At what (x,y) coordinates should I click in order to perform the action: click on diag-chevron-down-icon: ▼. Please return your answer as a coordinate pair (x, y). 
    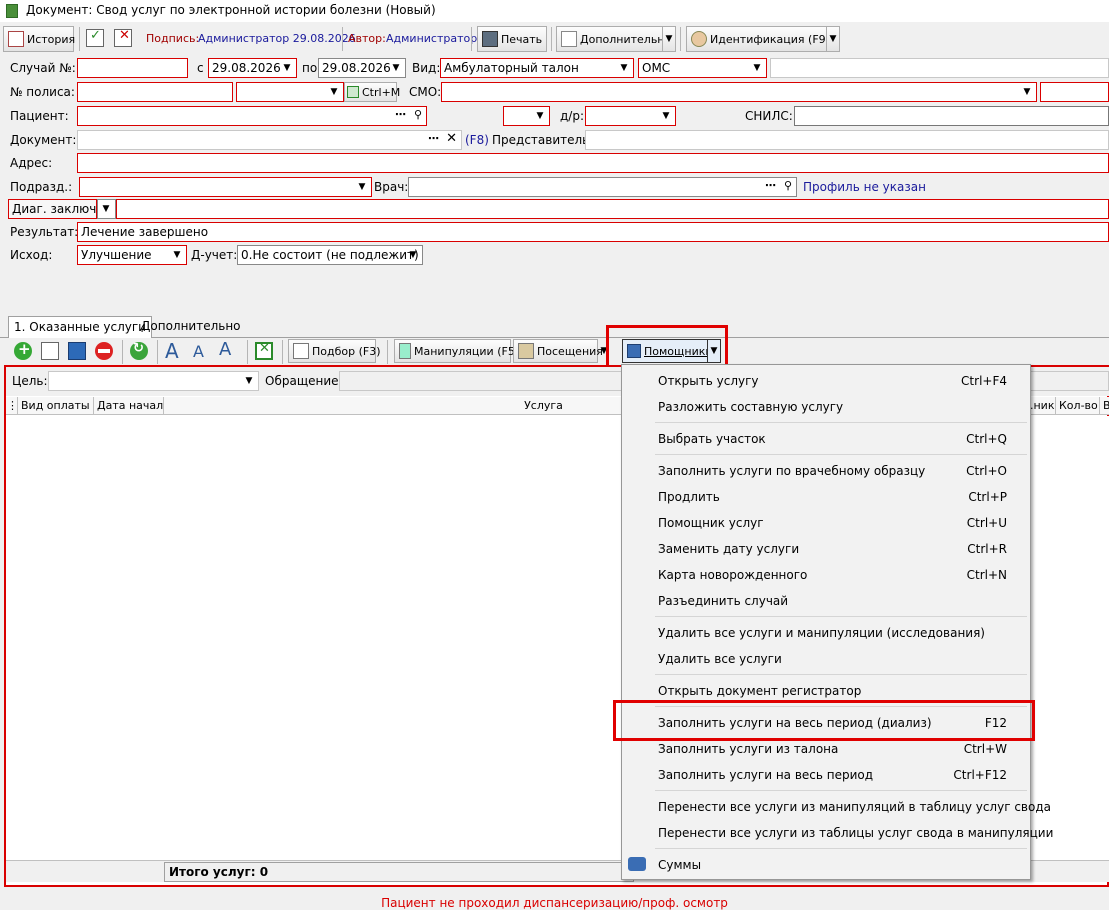
    Looking at the image, I should click on (106, 209).